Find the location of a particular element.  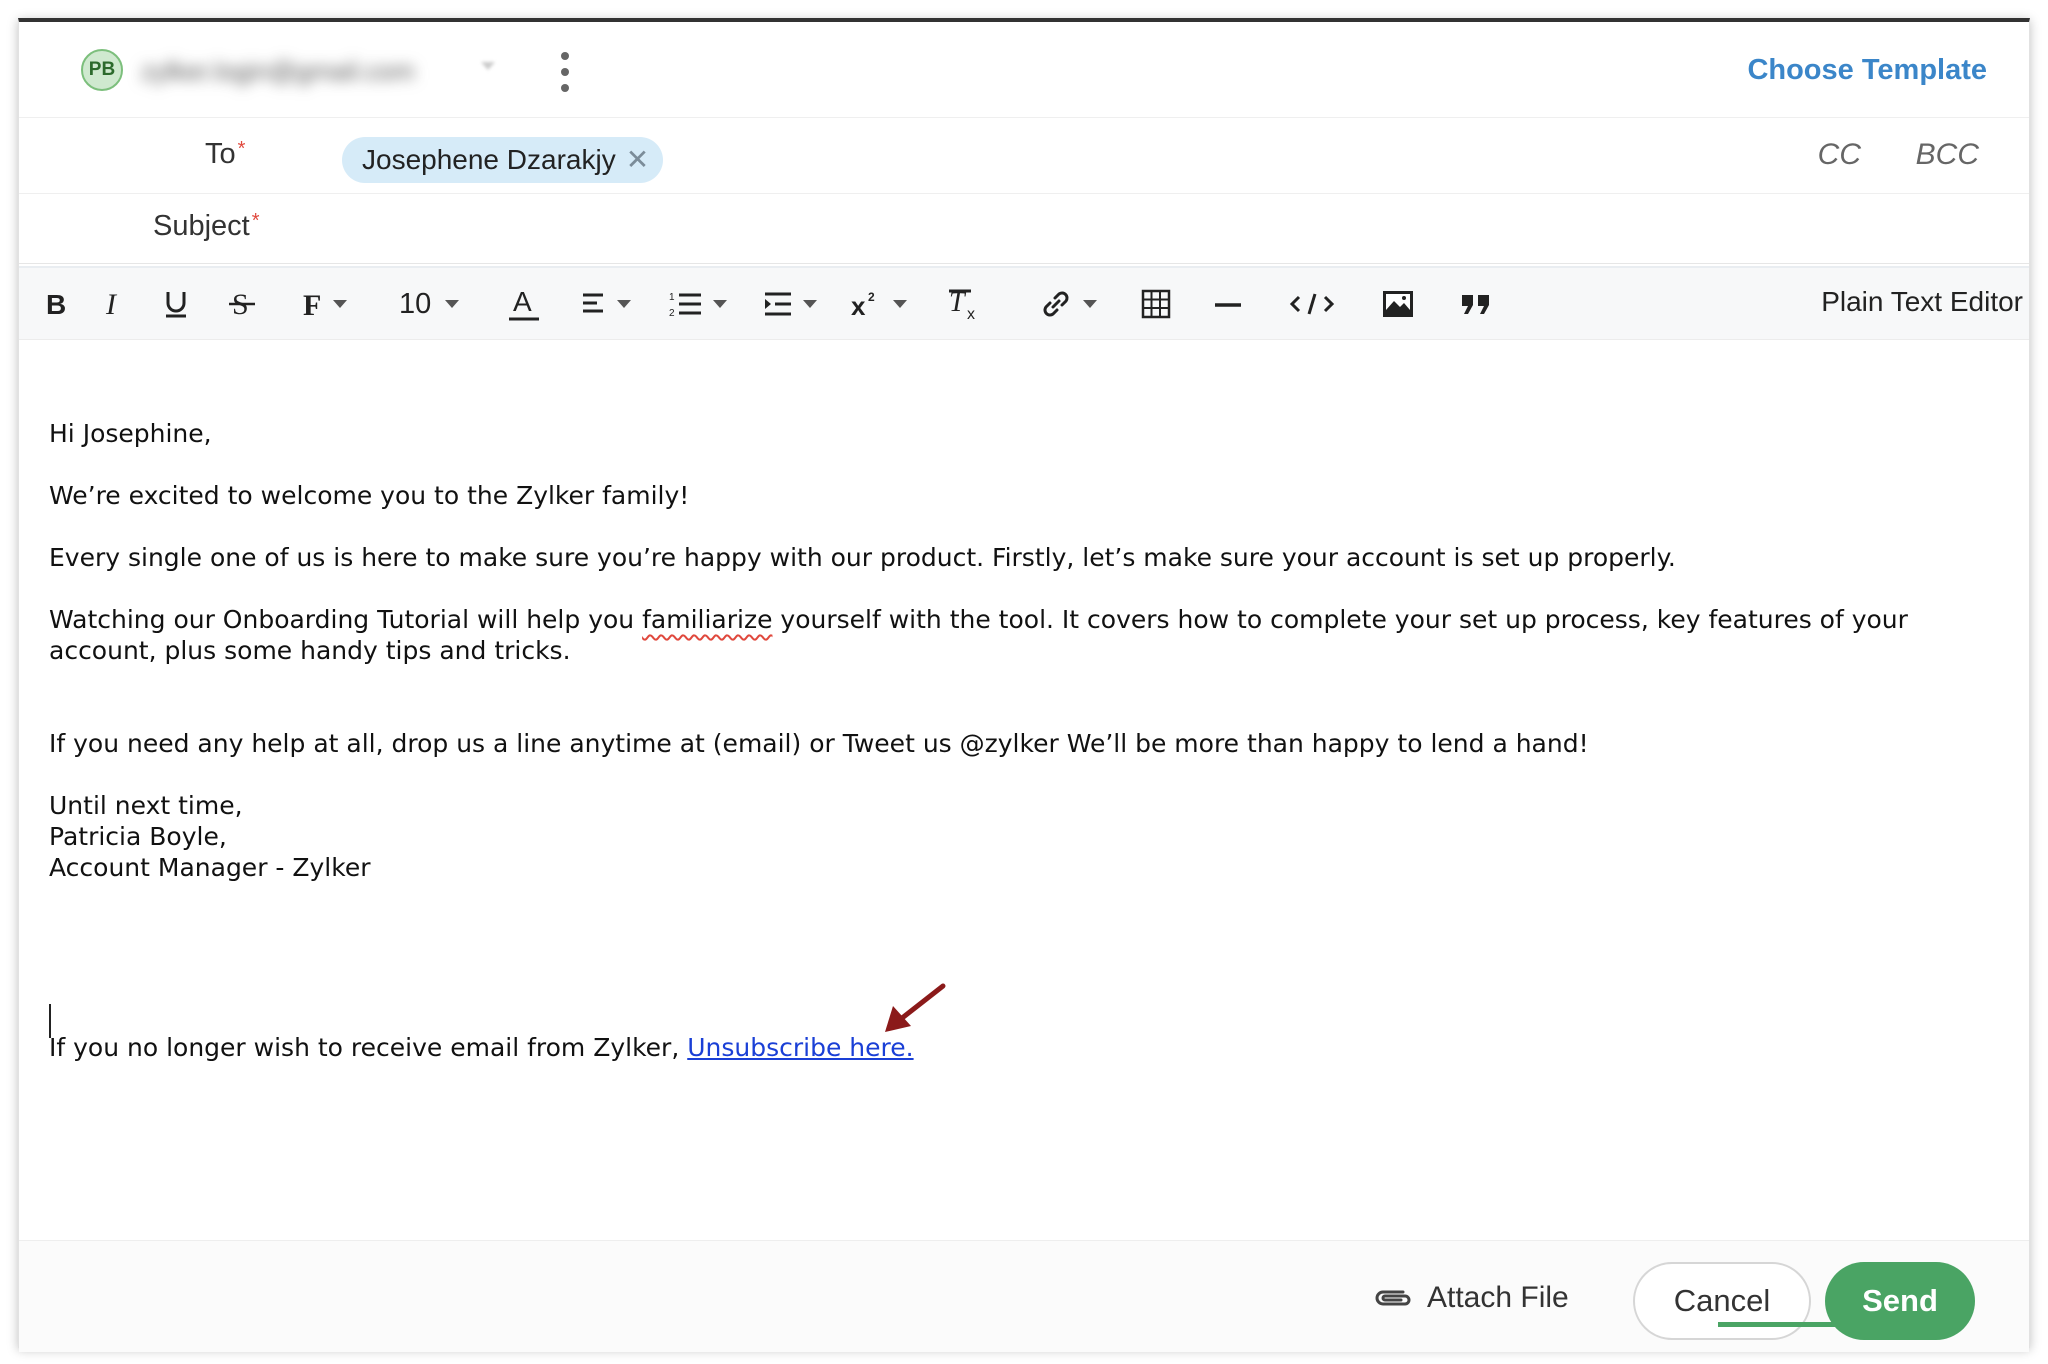

send-button-shadow is located at coordinates (1809, 1324).